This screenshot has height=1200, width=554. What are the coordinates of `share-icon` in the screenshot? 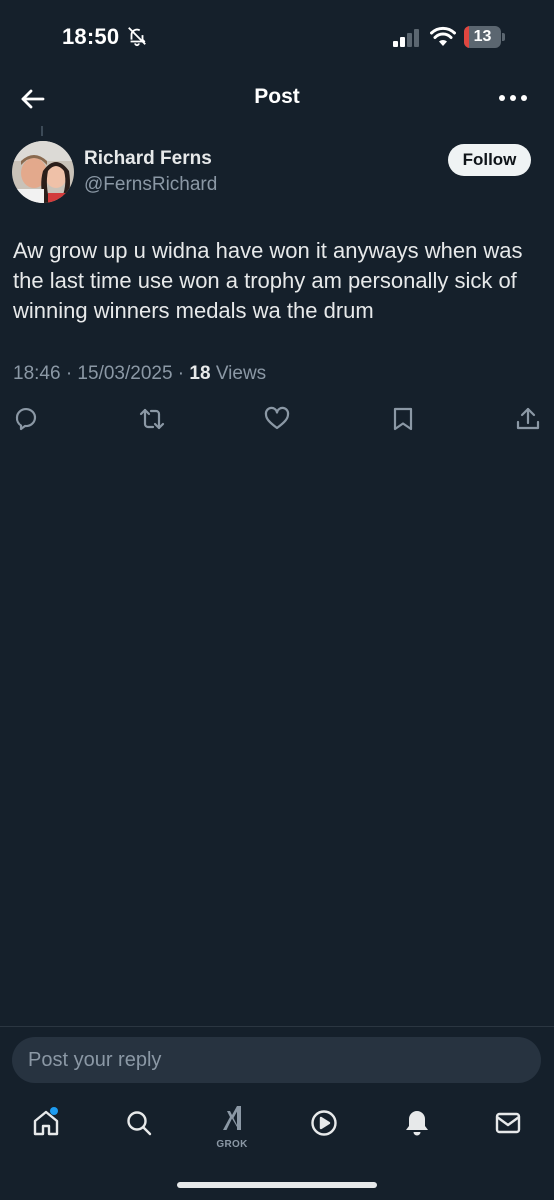 It's located at (528, 419).